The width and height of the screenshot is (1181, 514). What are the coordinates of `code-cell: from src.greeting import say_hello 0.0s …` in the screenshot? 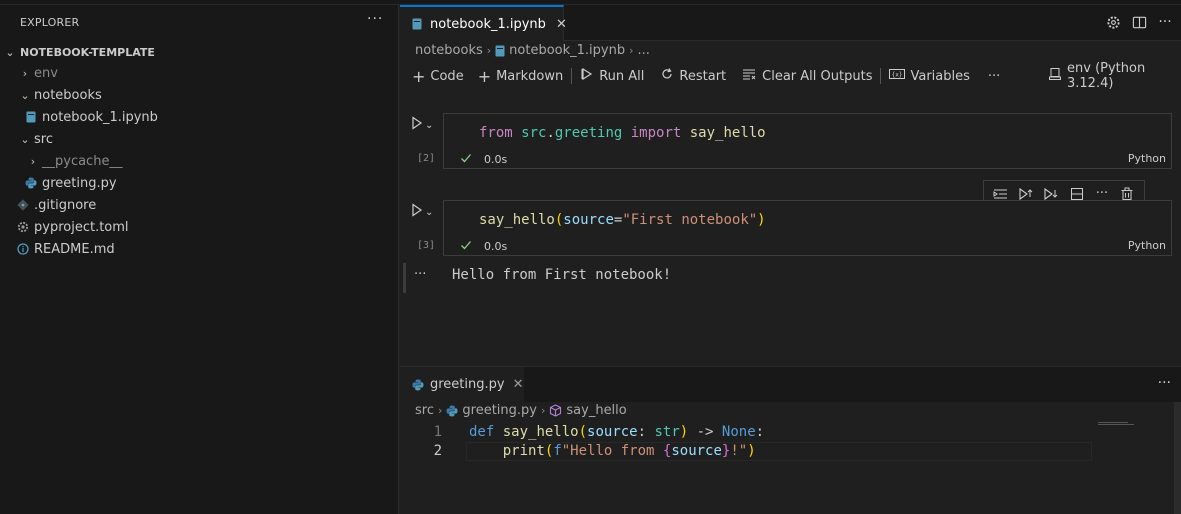 It's located at (807, 141).